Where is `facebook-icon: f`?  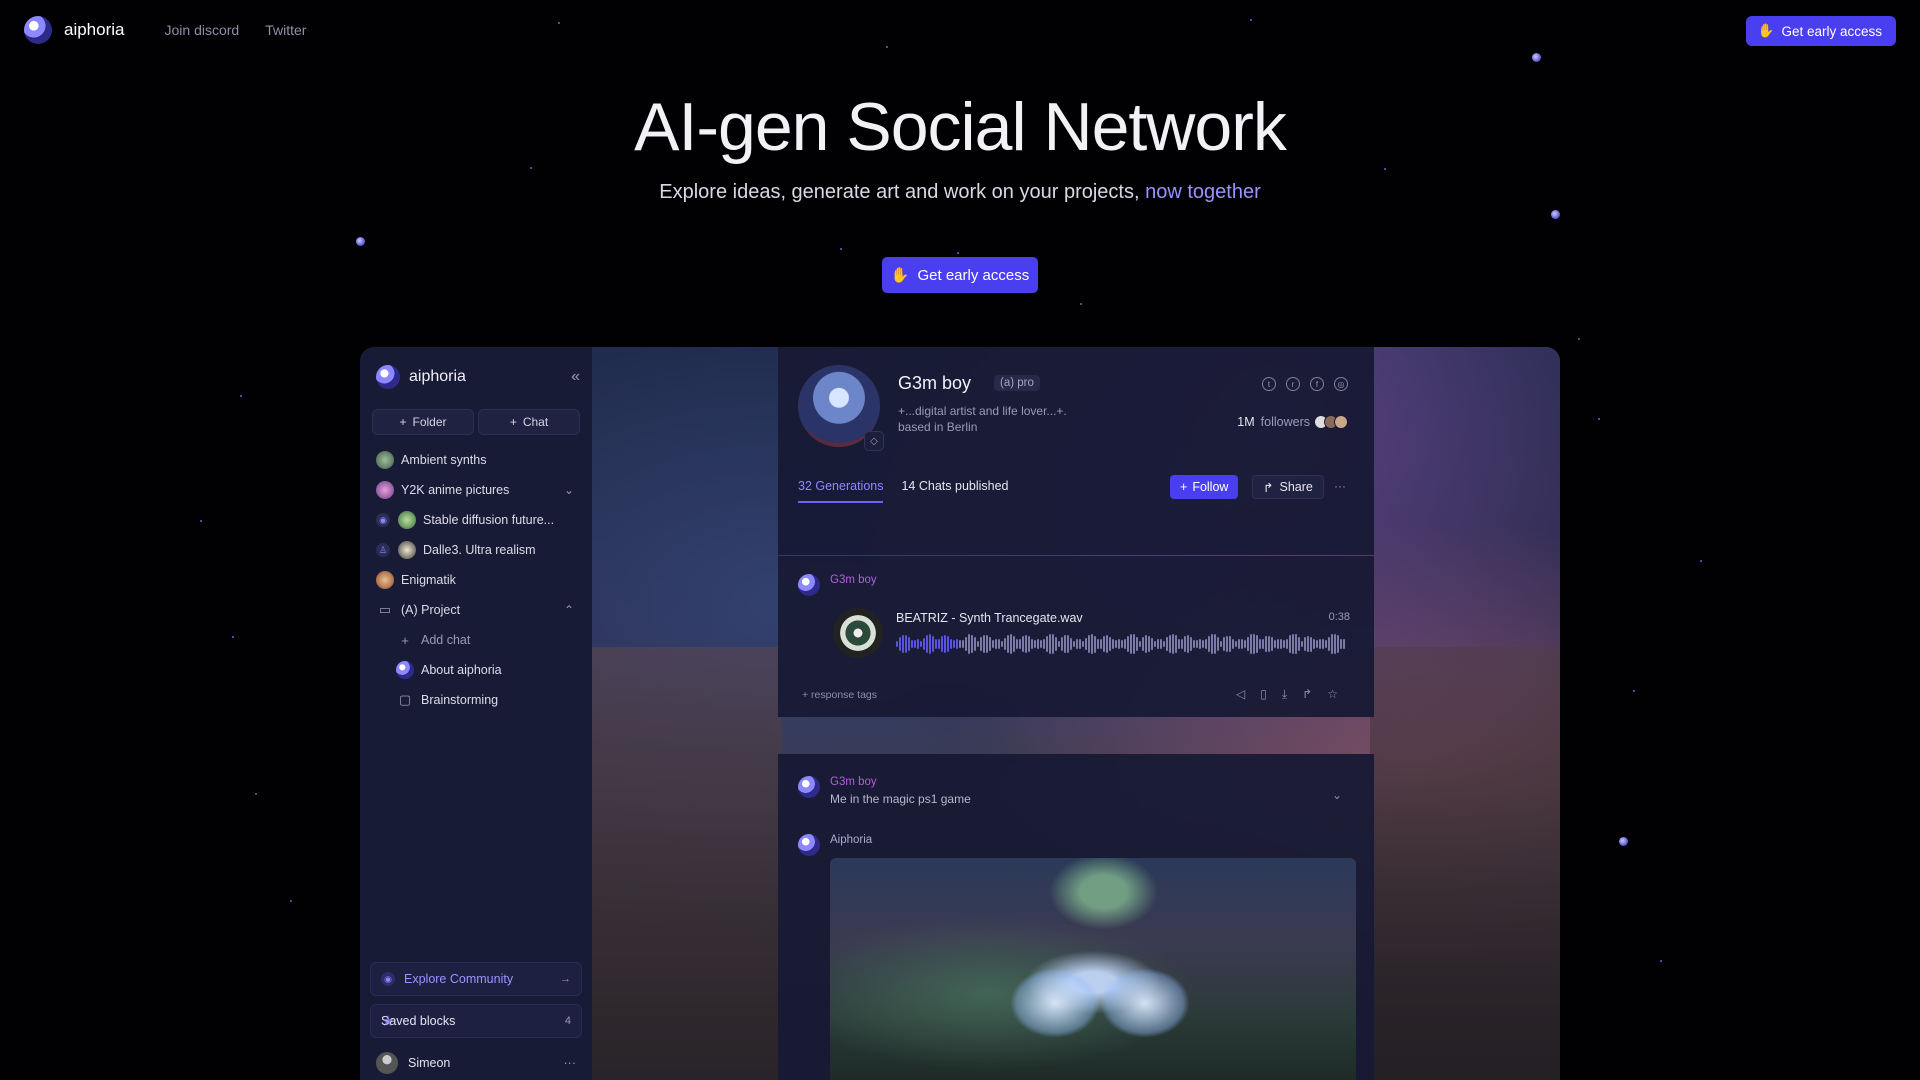
facebook-icon: f is located at coordinates (1317, 384).